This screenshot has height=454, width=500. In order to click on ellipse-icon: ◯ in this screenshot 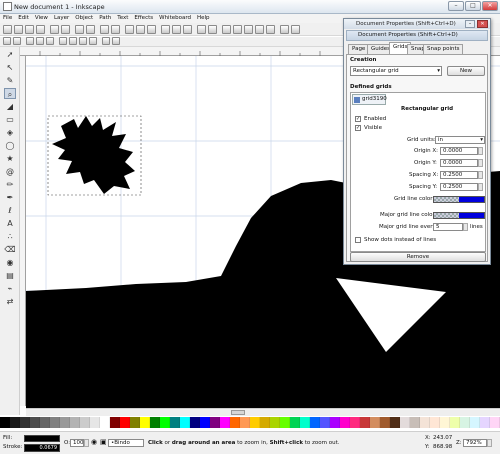, I will do `click(10, 145)`.